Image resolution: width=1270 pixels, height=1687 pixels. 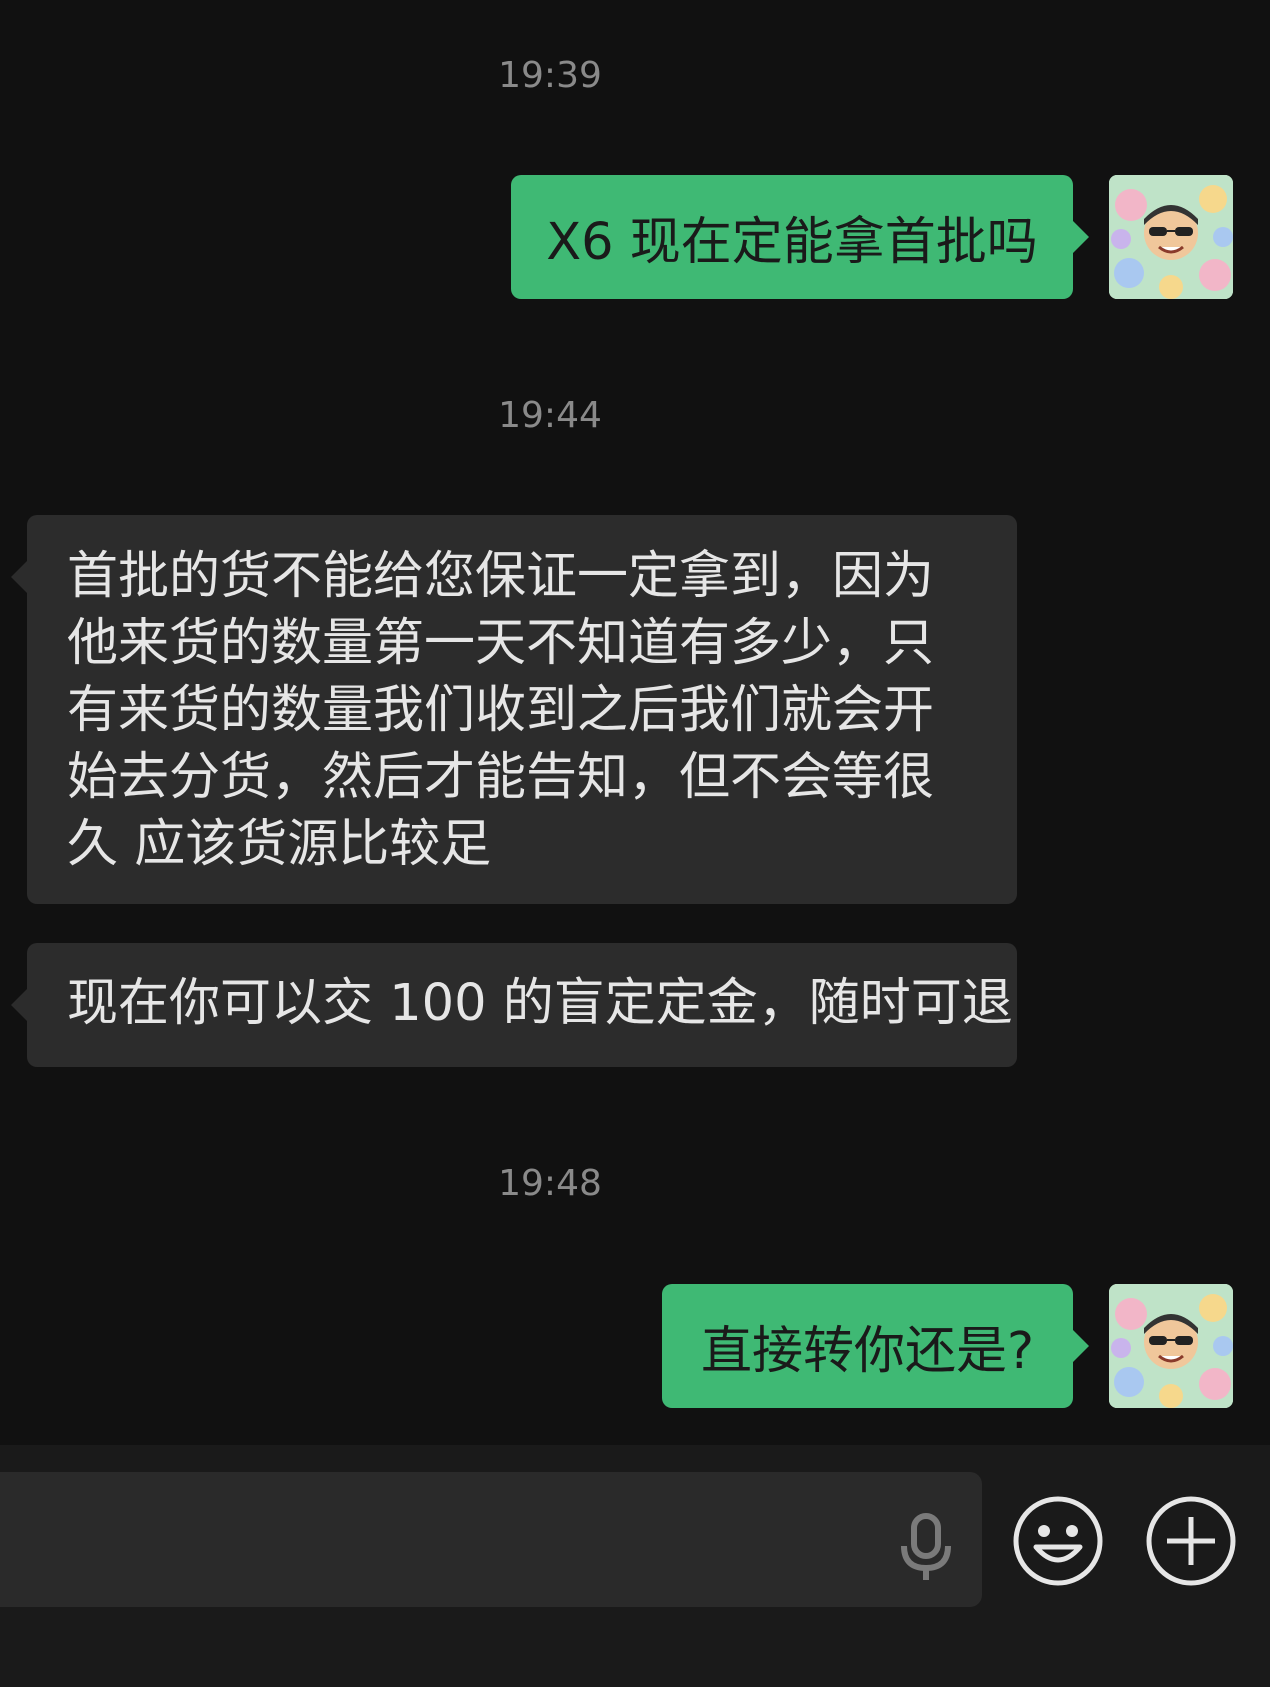 I want to click on chat-input-bar, so click(x=635, y=1566).